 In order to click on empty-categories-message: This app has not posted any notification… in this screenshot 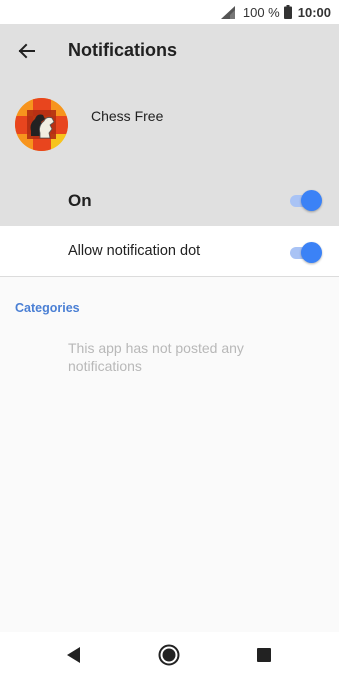, I will do `click(156, 357)`.